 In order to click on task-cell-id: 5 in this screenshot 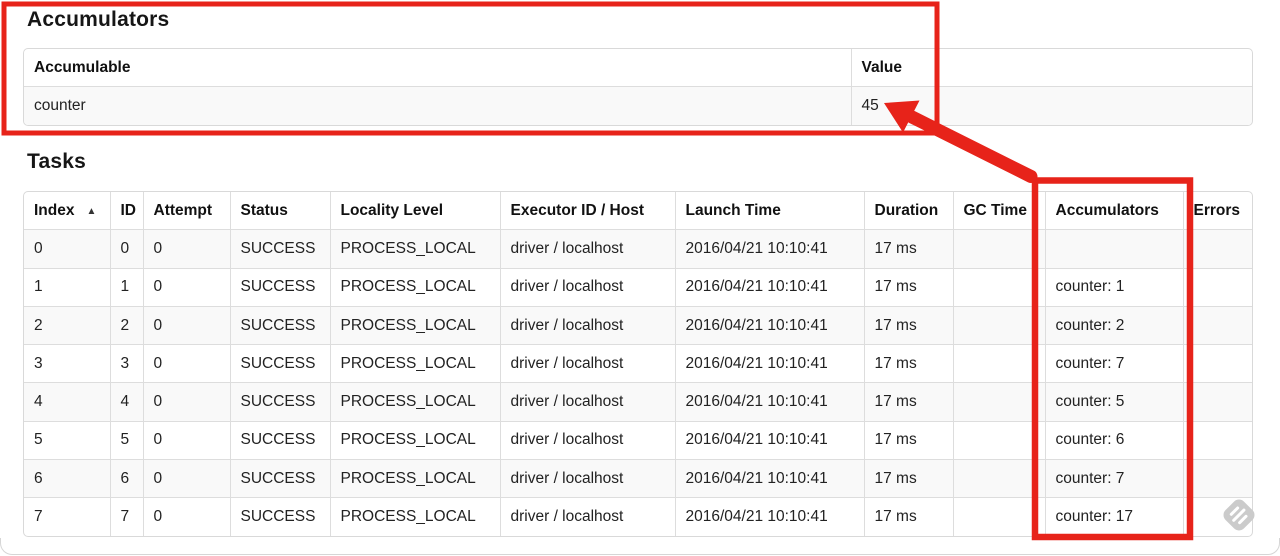, I will do `click(126, 440)`.